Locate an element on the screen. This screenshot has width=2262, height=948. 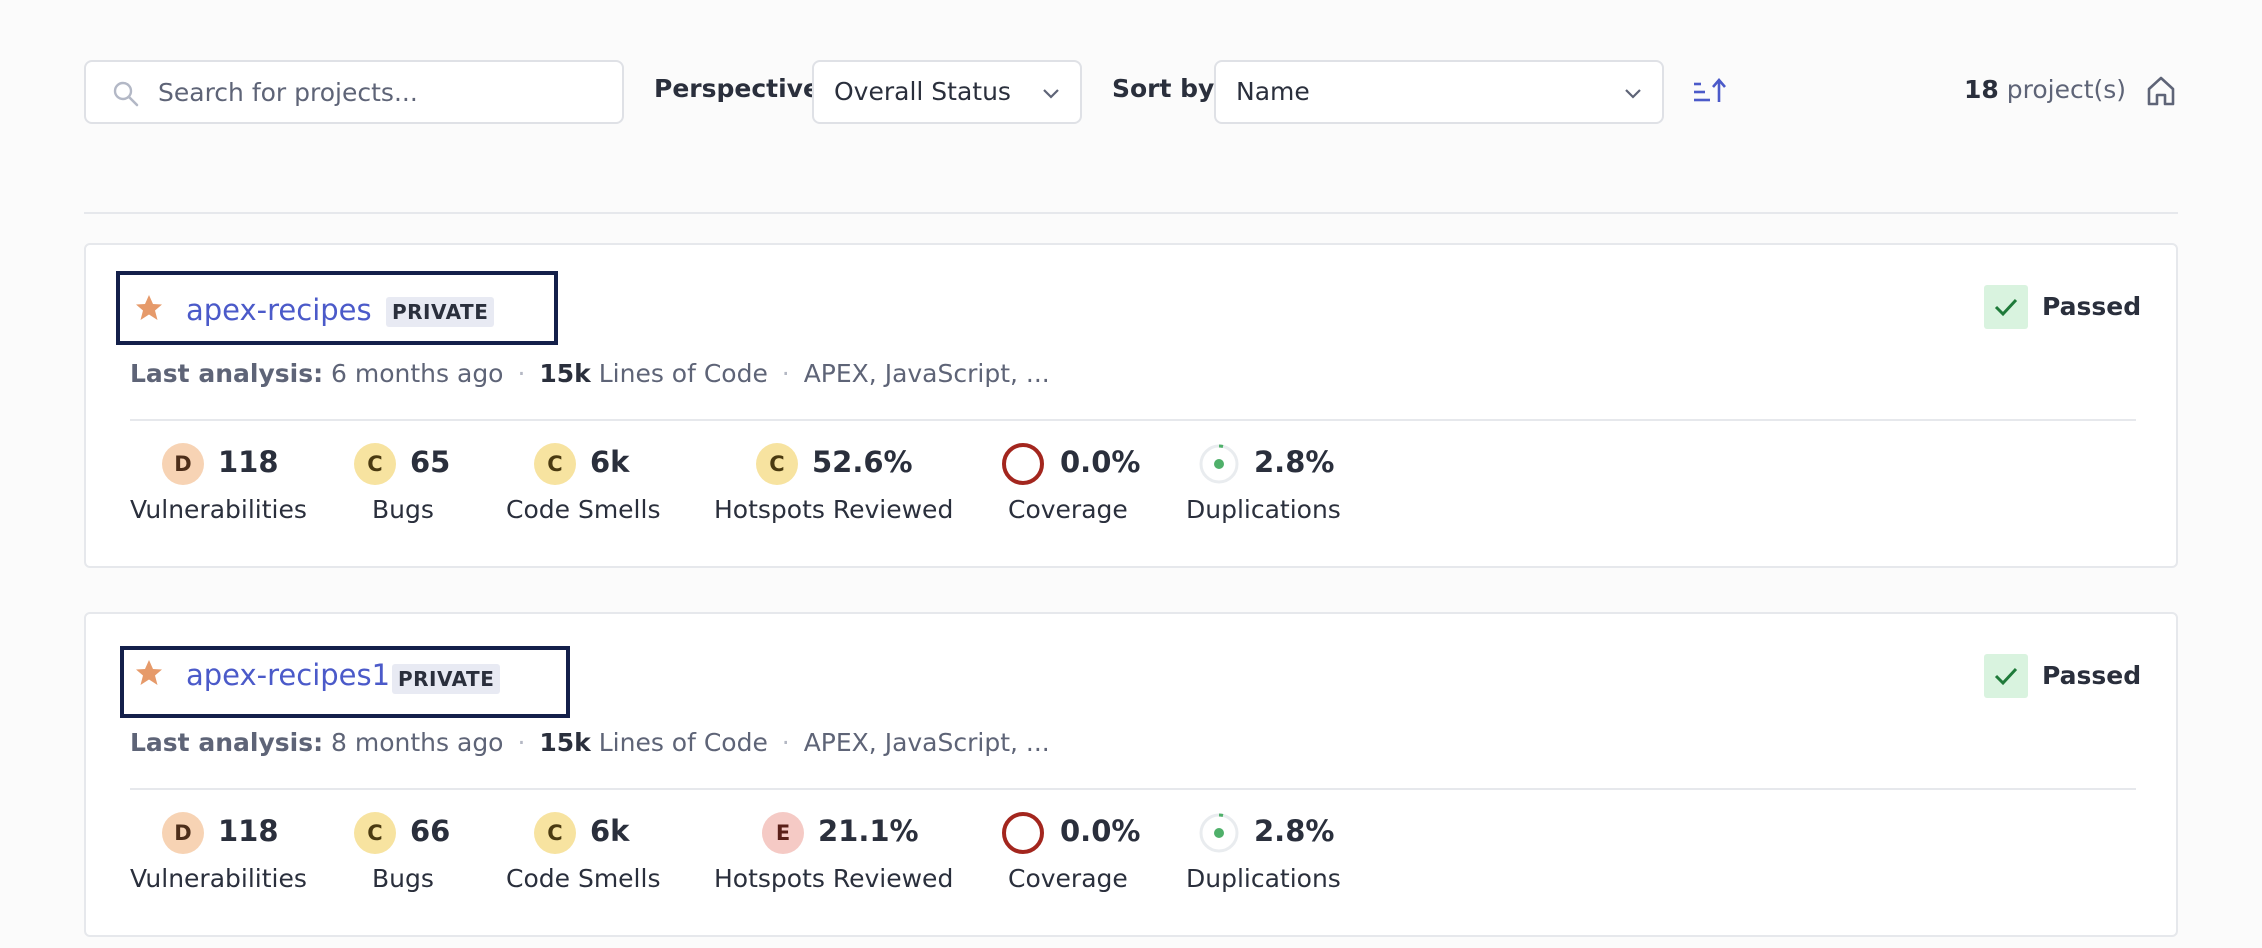
quality-gate-status: Passed is located at coordinates (2062, 676).